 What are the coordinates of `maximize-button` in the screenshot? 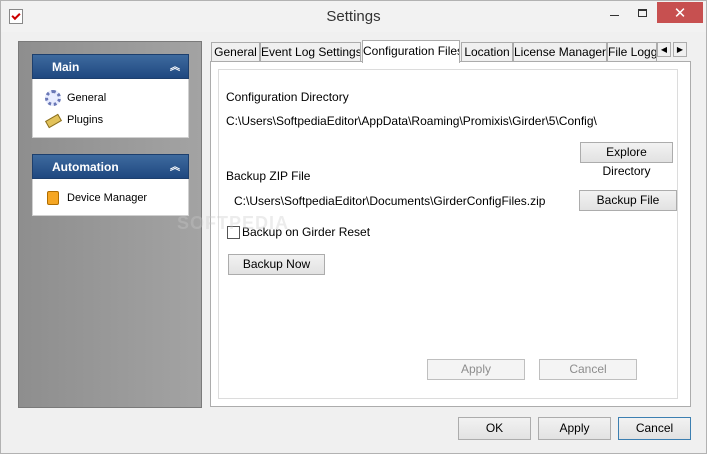 It's located at (642, 12).